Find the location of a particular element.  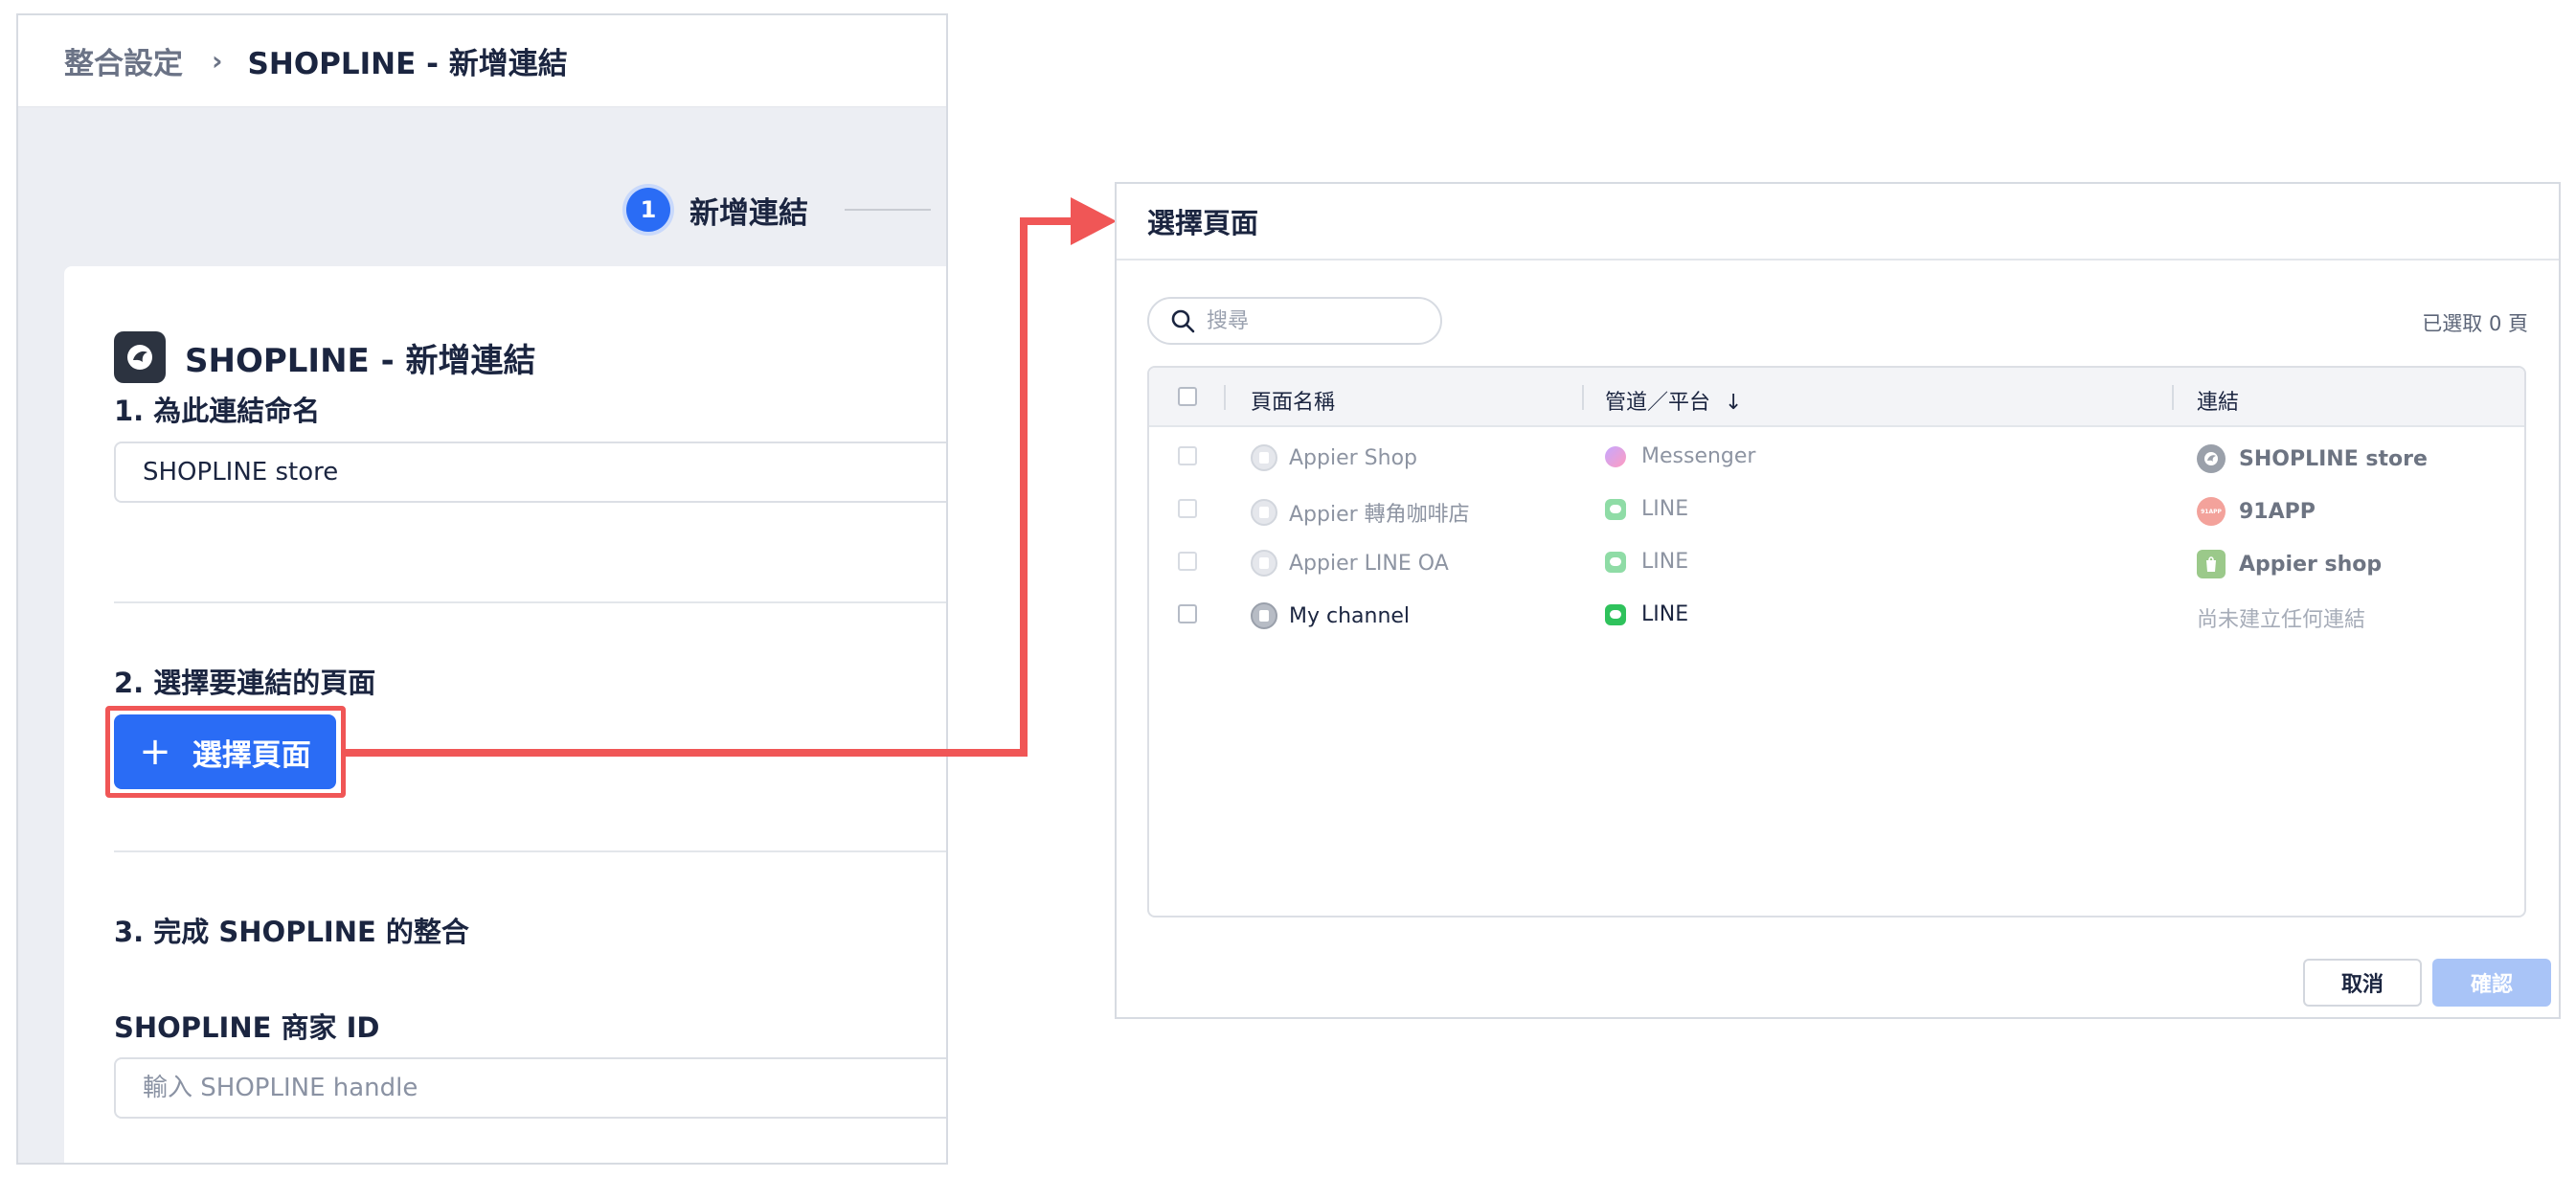

select-all-checkbox is located at coordinates (1187, 396).